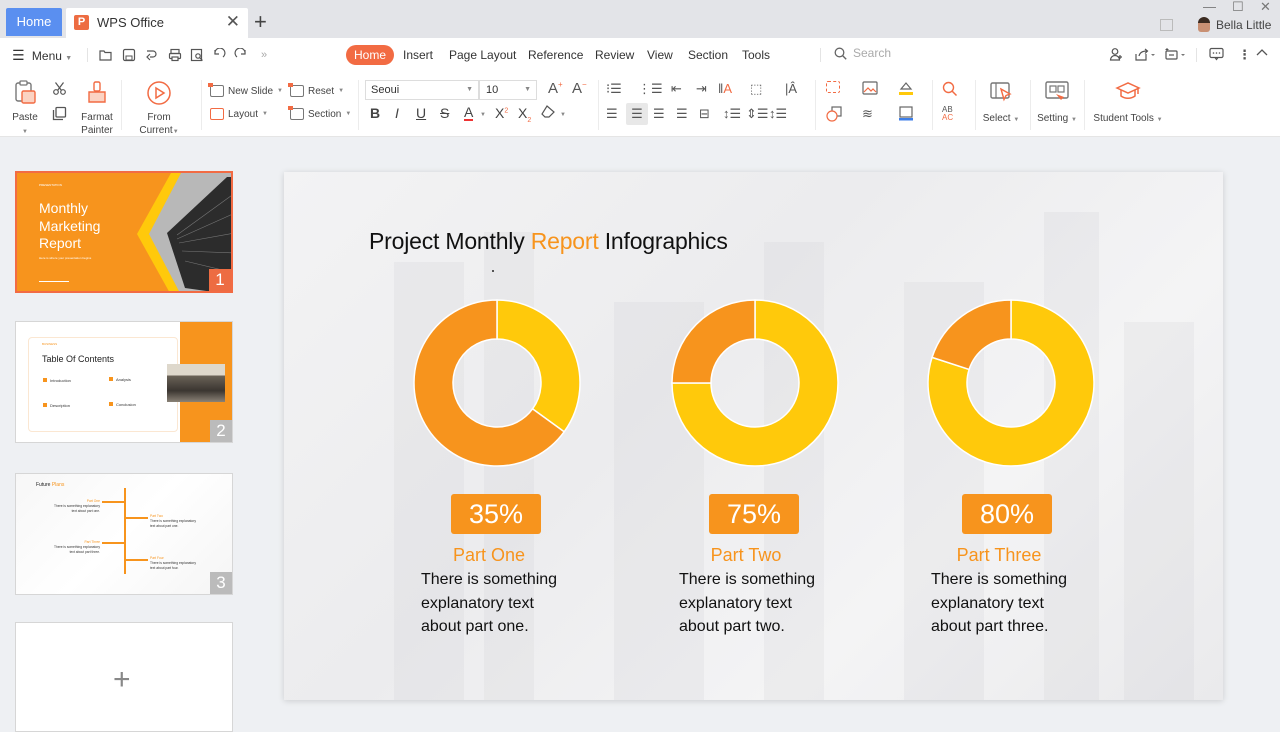 This screenshot has width=1280, height=732. Describe the element at coordinates (791, 88) in the screenshot. I see `text-fit-icon: |Â` at that location.